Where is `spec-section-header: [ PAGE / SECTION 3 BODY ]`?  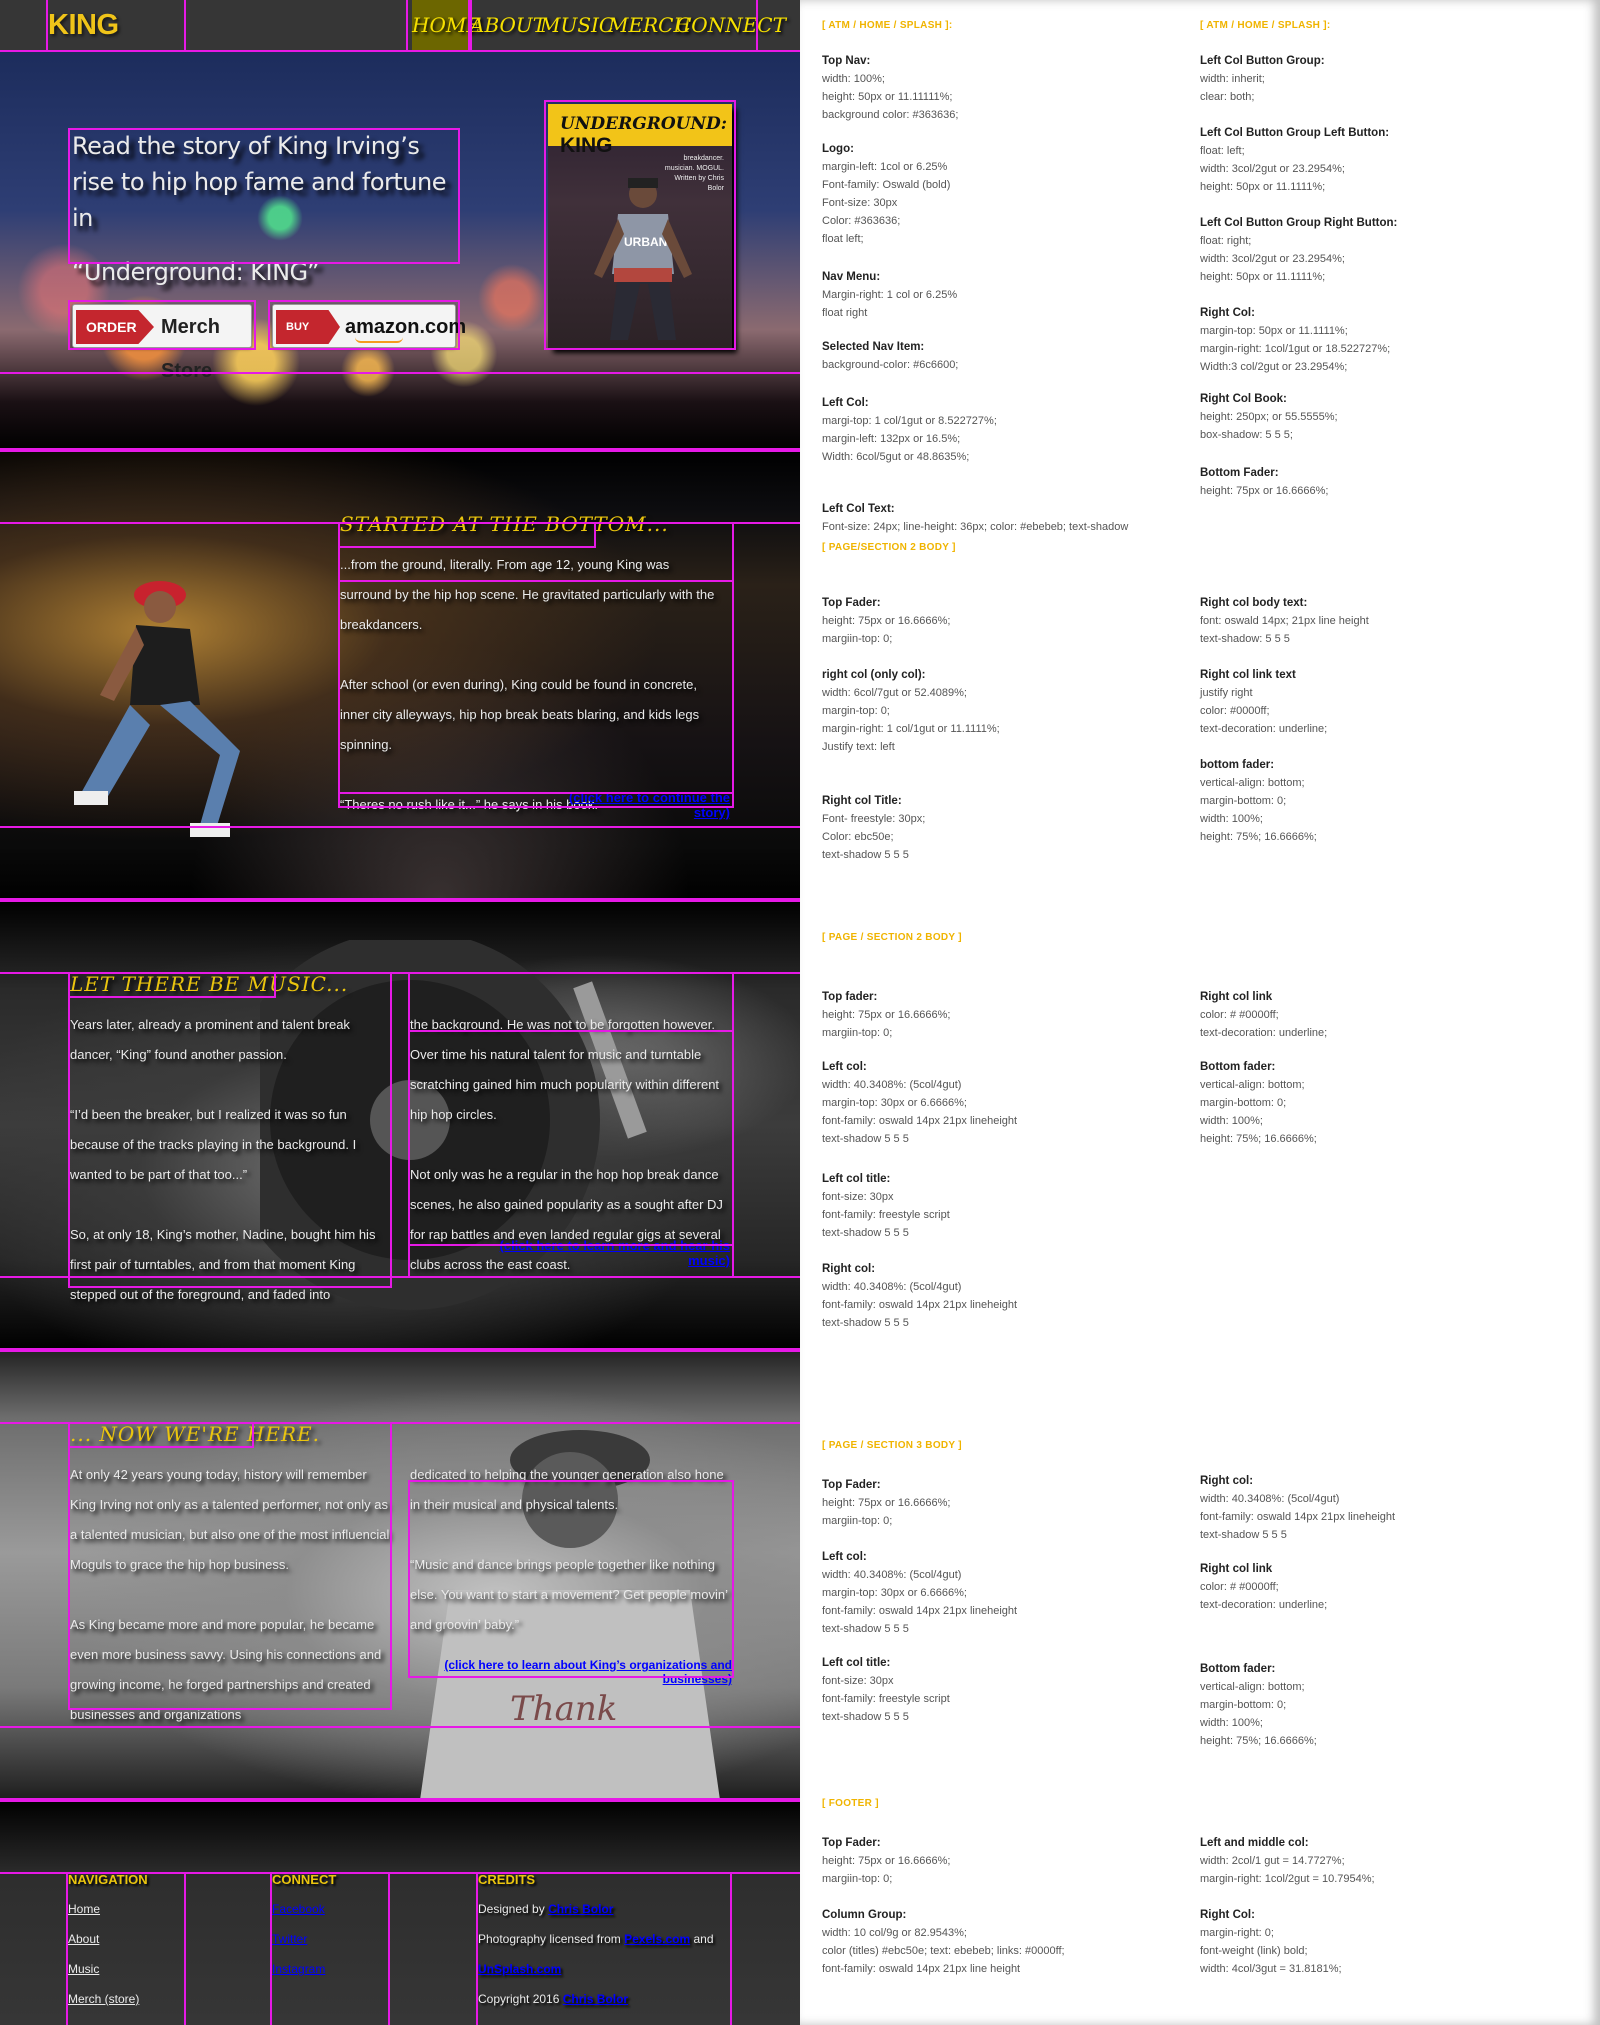
spec-section-header: [ PAGE / SECTION 3 BODY ] is located at coordinates (892, 1445).